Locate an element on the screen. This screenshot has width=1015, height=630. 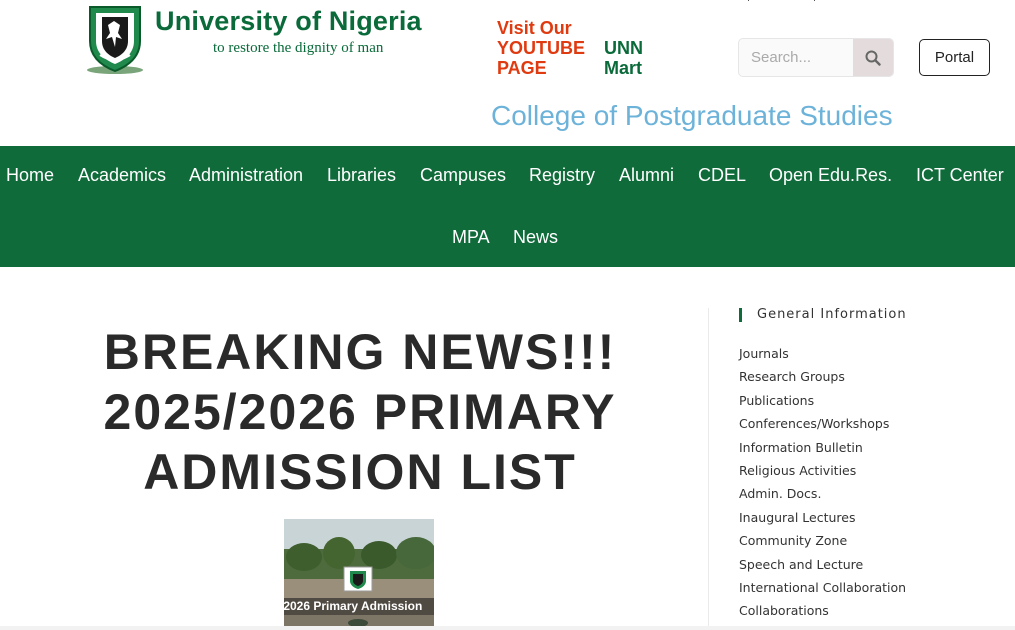
admission-news-image: /2026 Primary Admission is located at coordinates (359, 574).